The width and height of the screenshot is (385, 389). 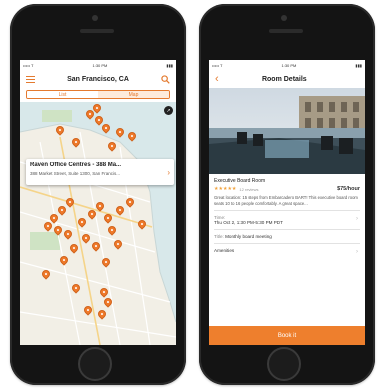 What do you see at coordinates (225, 189) in the screenshot?
I see `star-rating-icon: ★★★★★` at bounding box center [225, 189].